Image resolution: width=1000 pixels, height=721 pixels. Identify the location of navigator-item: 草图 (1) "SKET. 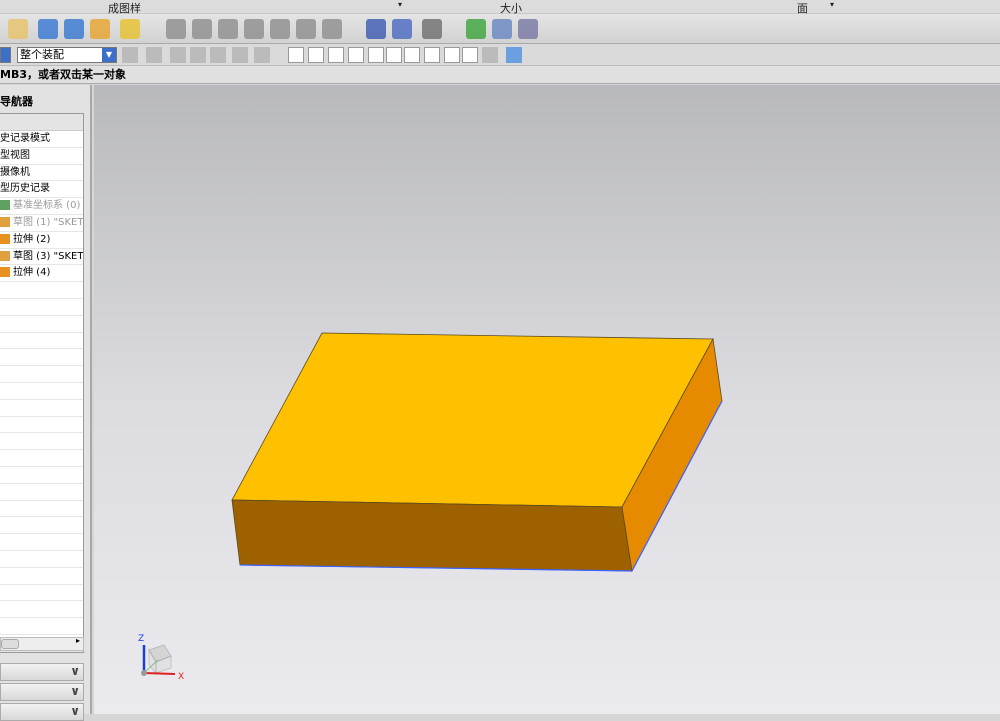
(41, 223).